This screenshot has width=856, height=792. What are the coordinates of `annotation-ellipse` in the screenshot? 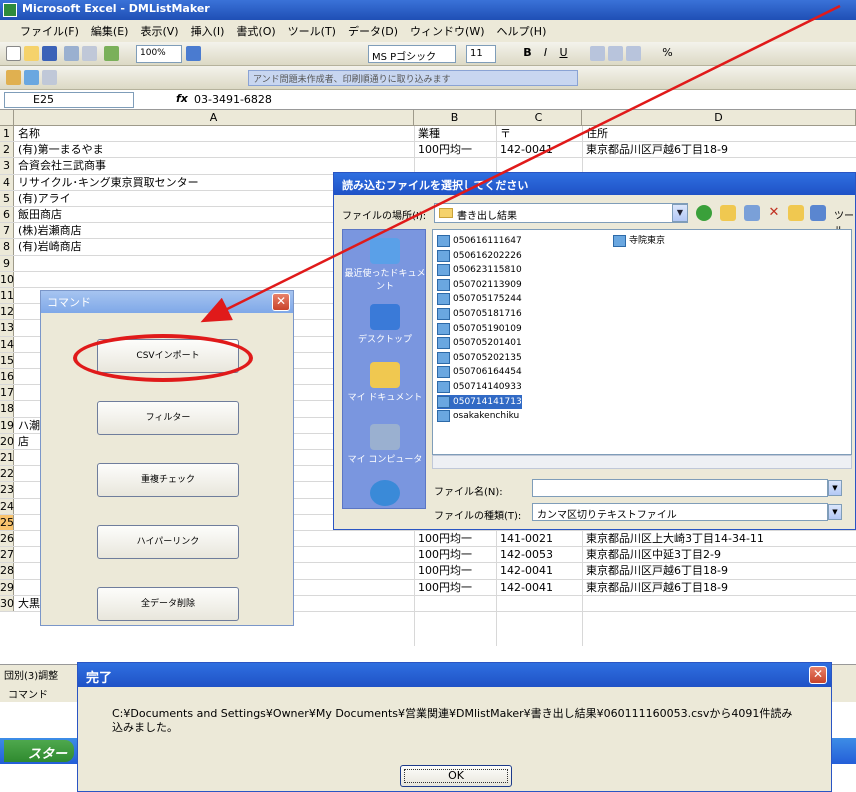 It's located at (163, 358).